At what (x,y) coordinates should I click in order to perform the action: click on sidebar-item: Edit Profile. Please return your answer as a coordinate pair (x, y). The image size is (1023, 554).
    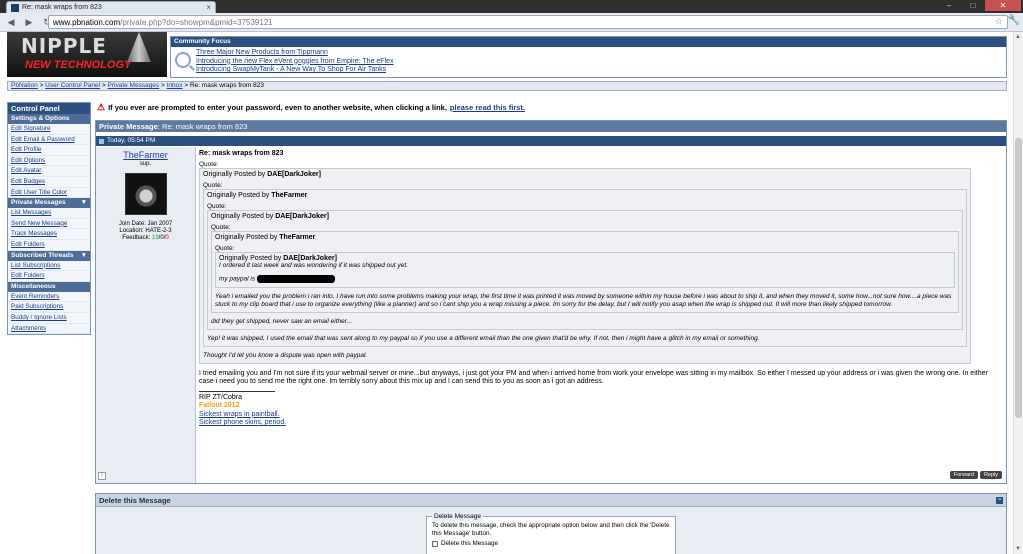
    Looking at the image, I should click on (49, 150).